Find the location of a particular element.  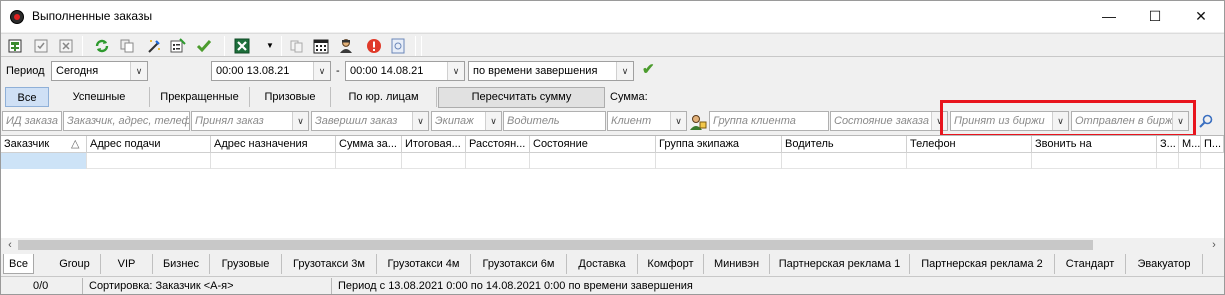

column-header: Звонить на is located at coordinates (1094, 144).